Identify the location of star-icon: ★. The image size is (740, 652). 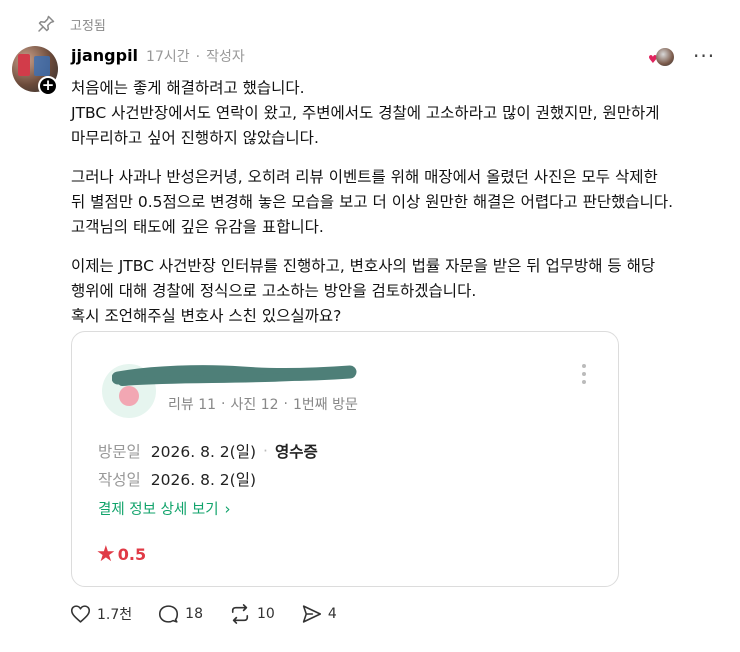
(106, 554).